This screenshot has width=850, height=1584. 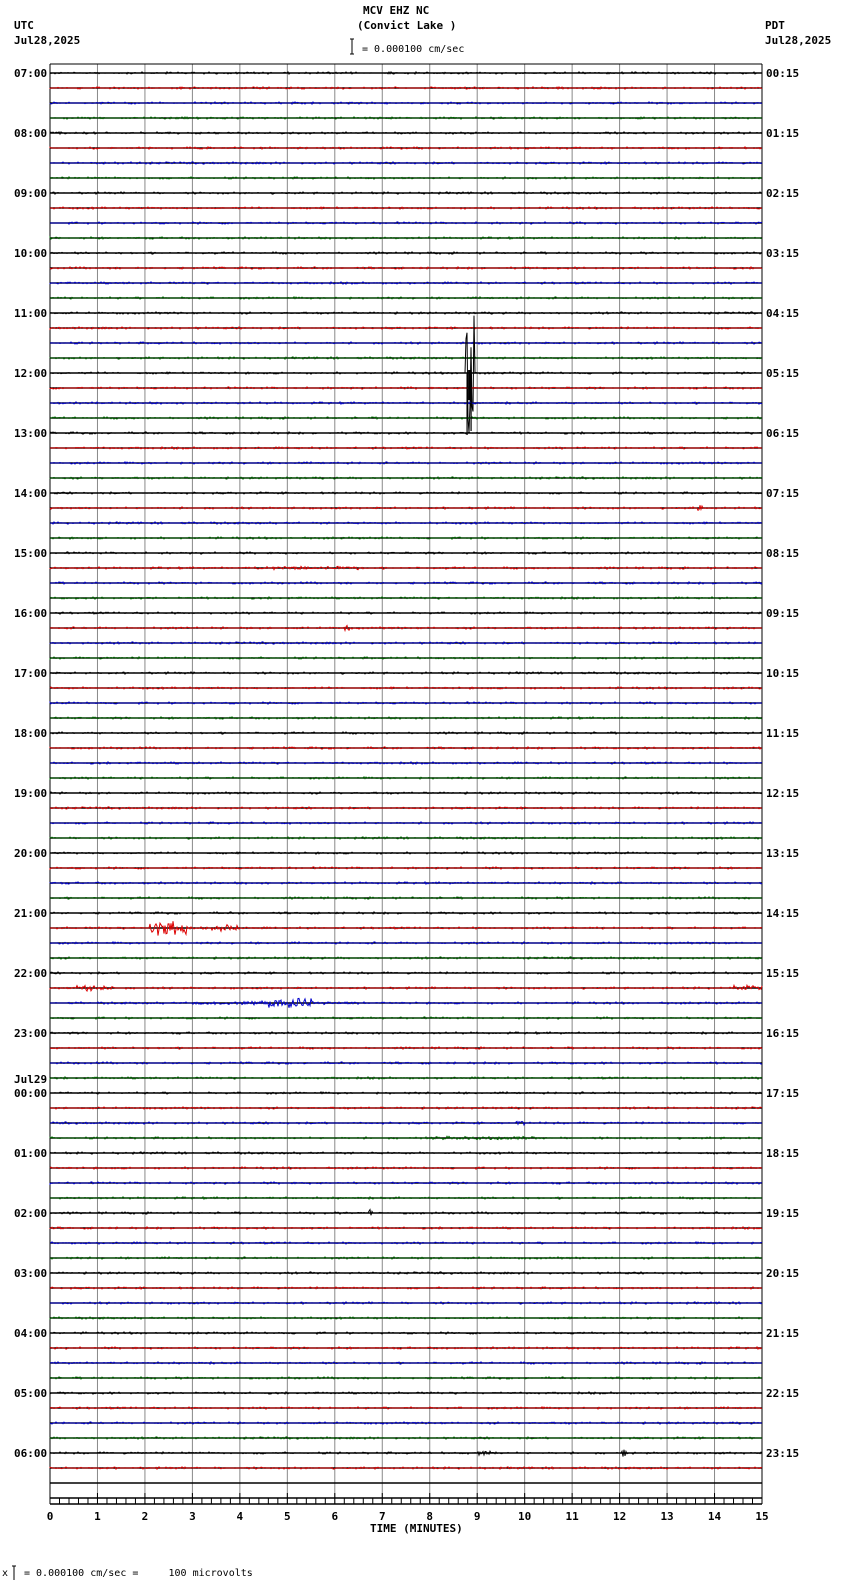 What do you see at coordinates (477, 1516) in the screenshot?
I see `x-tick-label: 9` at bounding box center [477, 1516].